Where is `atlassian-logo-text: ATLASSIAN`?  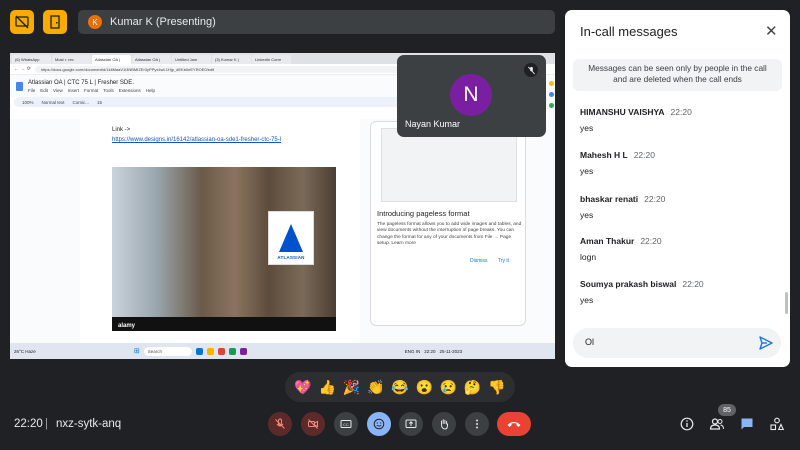 atlassian-logo-text: ATLASSIAN is located at coordinates (291, 257).